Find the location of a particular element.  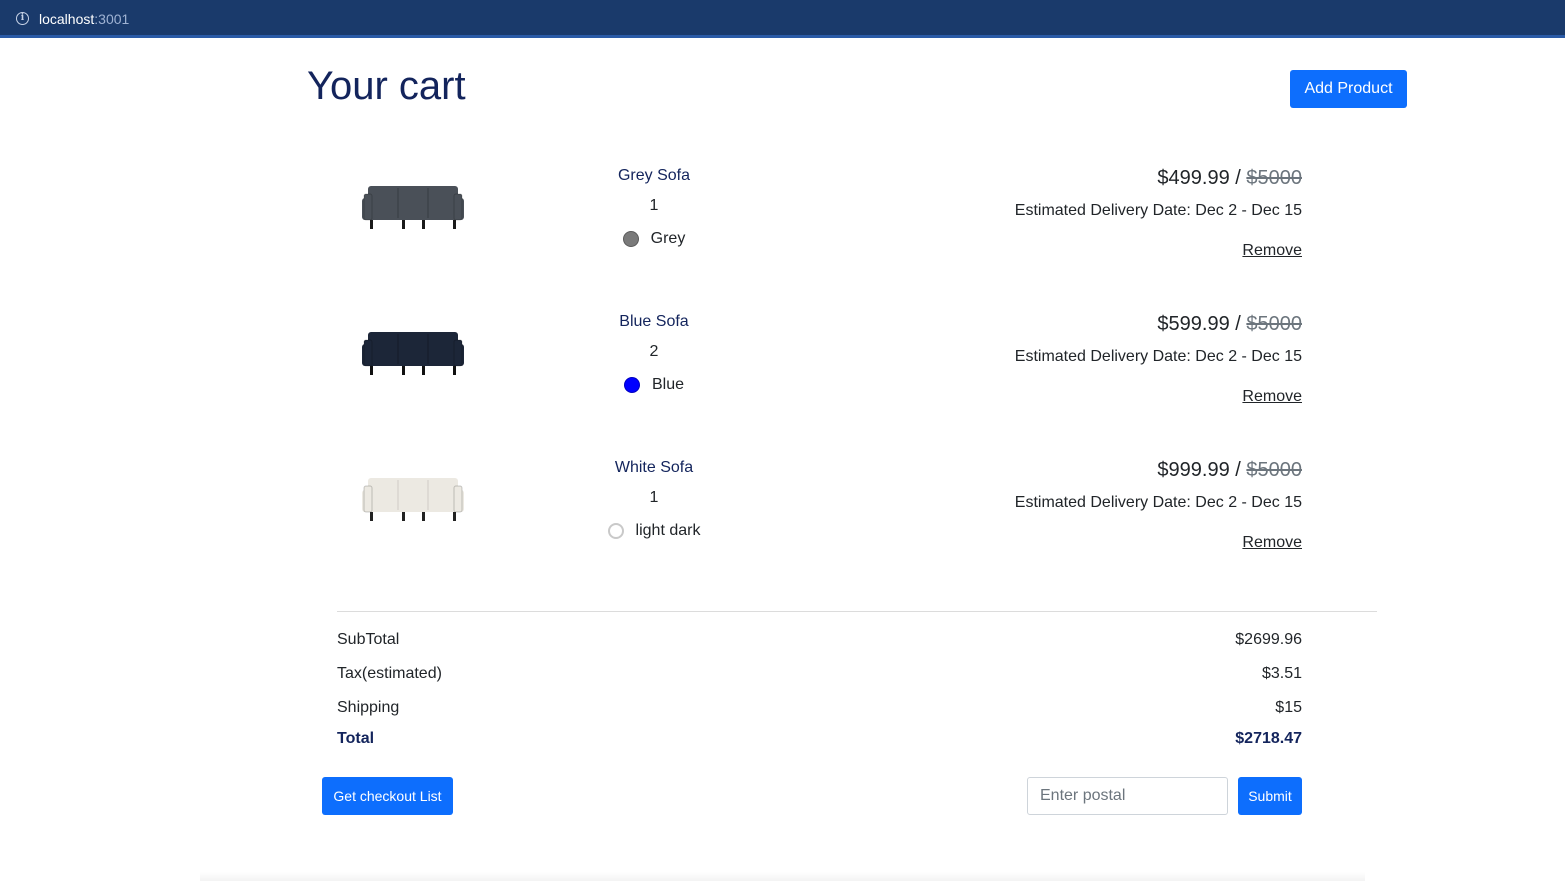

shipping-value: $15 is located at coordinates (1288, 707).